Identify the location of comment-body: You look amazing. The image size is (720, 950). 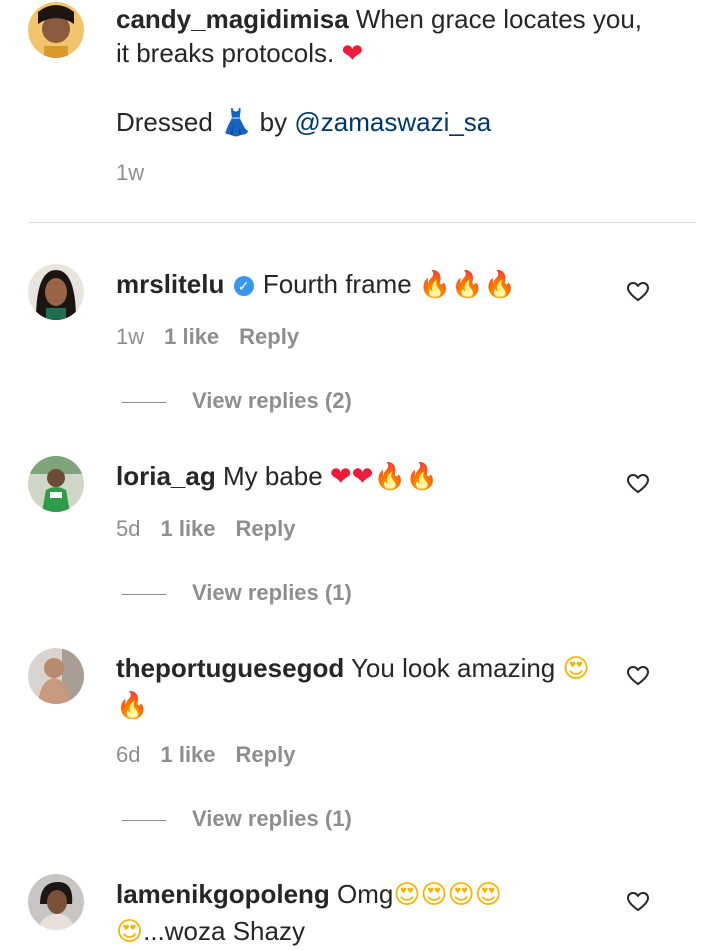
(453, 668).